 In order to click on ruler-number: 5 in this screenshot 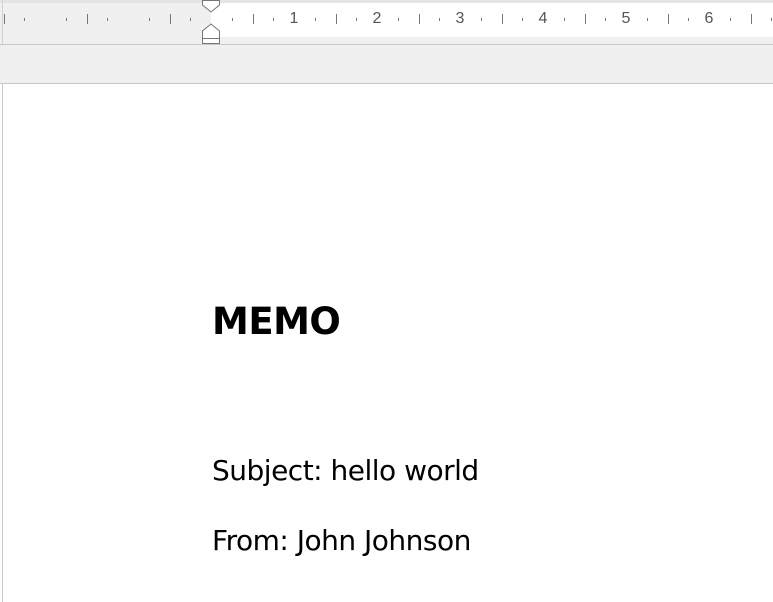, I will do `click(626, 18)`.